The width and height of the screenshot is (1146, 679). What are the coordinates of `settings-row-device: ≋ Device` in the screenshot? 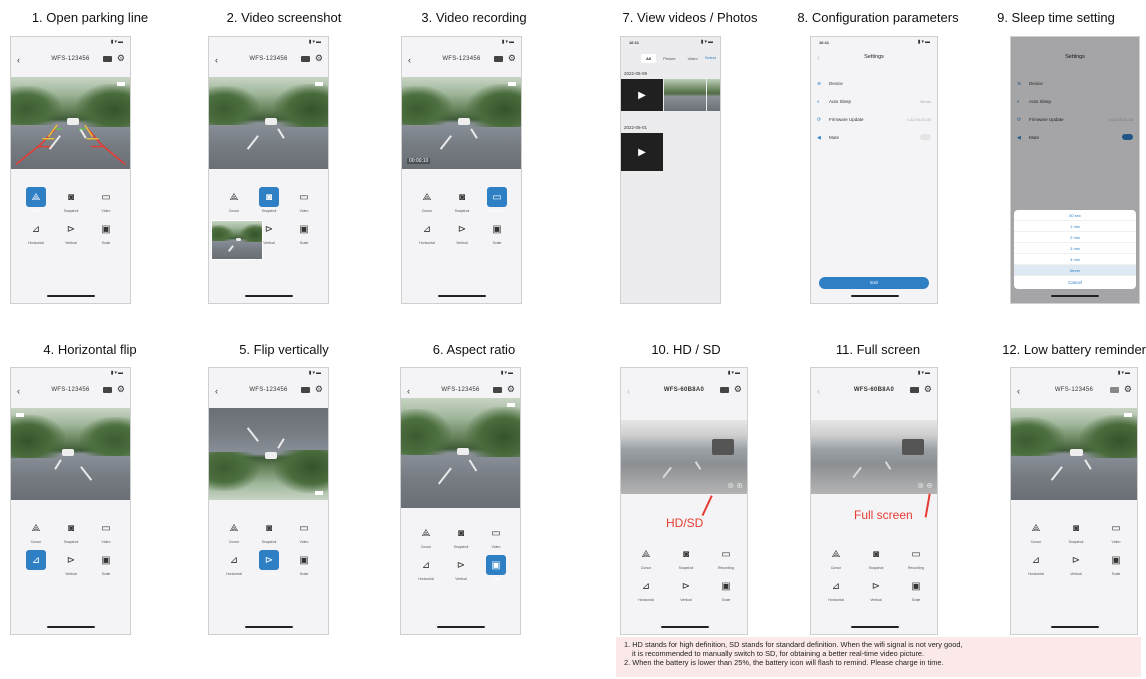 It's located at (874, 84).